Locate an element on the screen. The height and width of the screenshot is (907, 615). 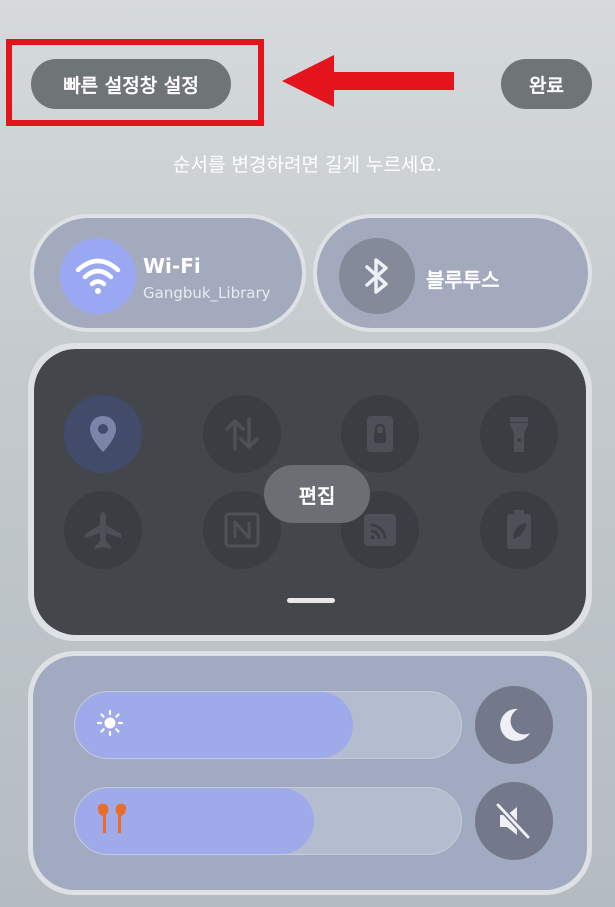
wifi-icon is located at coordinates (98, 276).